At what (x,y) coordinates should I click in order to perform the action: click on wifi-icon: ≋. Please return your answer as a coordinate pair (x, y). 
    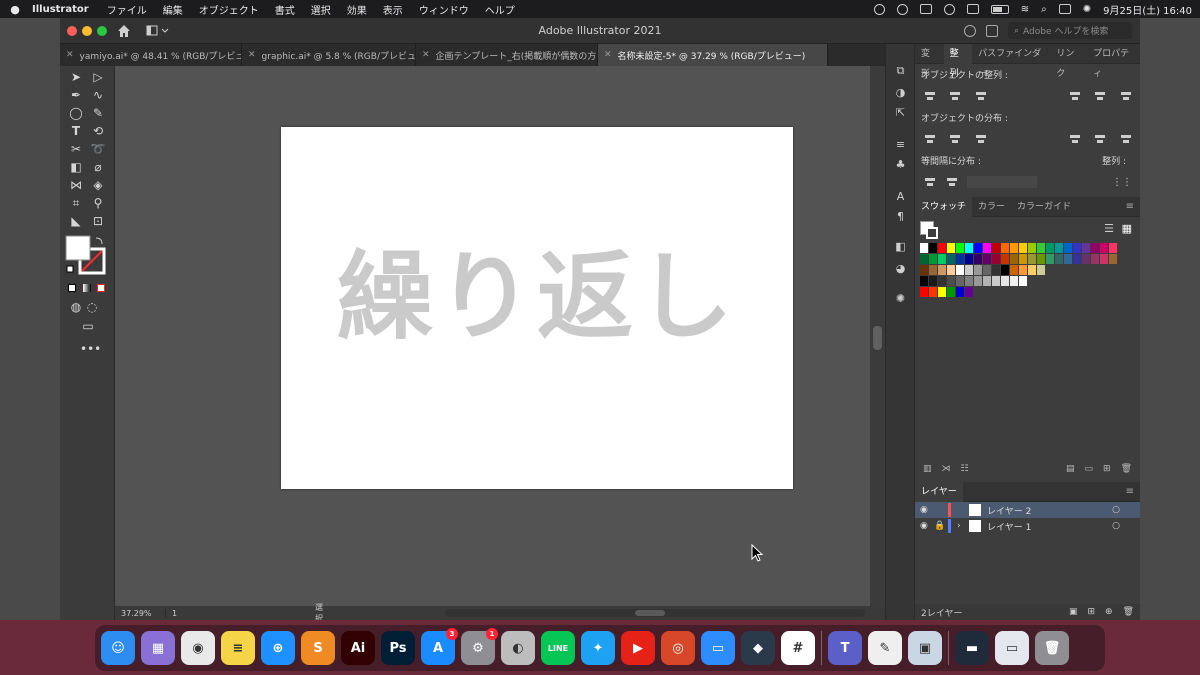
    Looking at the image, I should click on (1025, 9).